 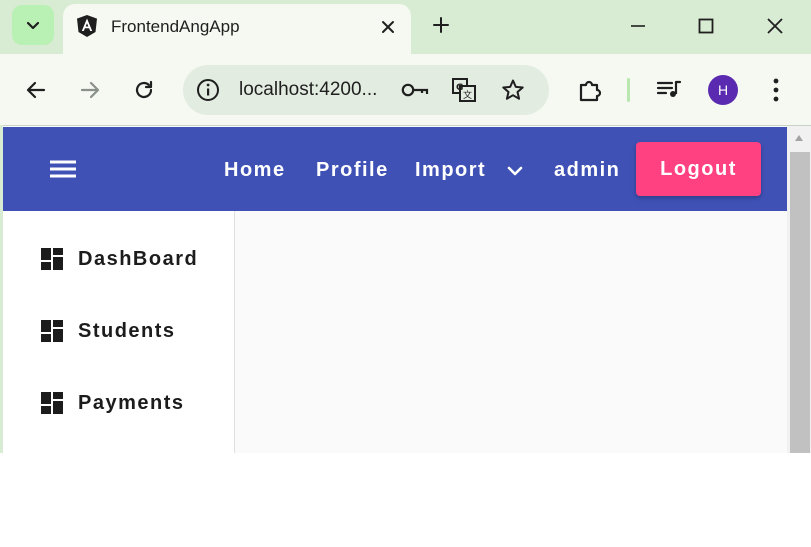 I want to click on sidenav-item-label: Payments, so click(x=131, y=402).